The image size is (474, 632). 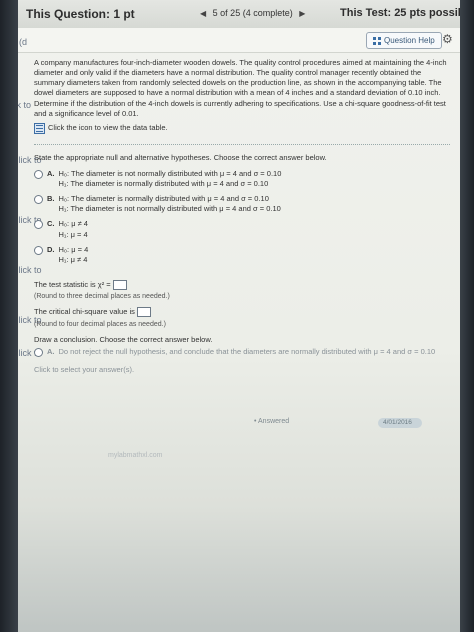 What do you see at coordinates (143, 312) in the screenshot?
I see `critical-value-input` at bounding box center [143, 312].